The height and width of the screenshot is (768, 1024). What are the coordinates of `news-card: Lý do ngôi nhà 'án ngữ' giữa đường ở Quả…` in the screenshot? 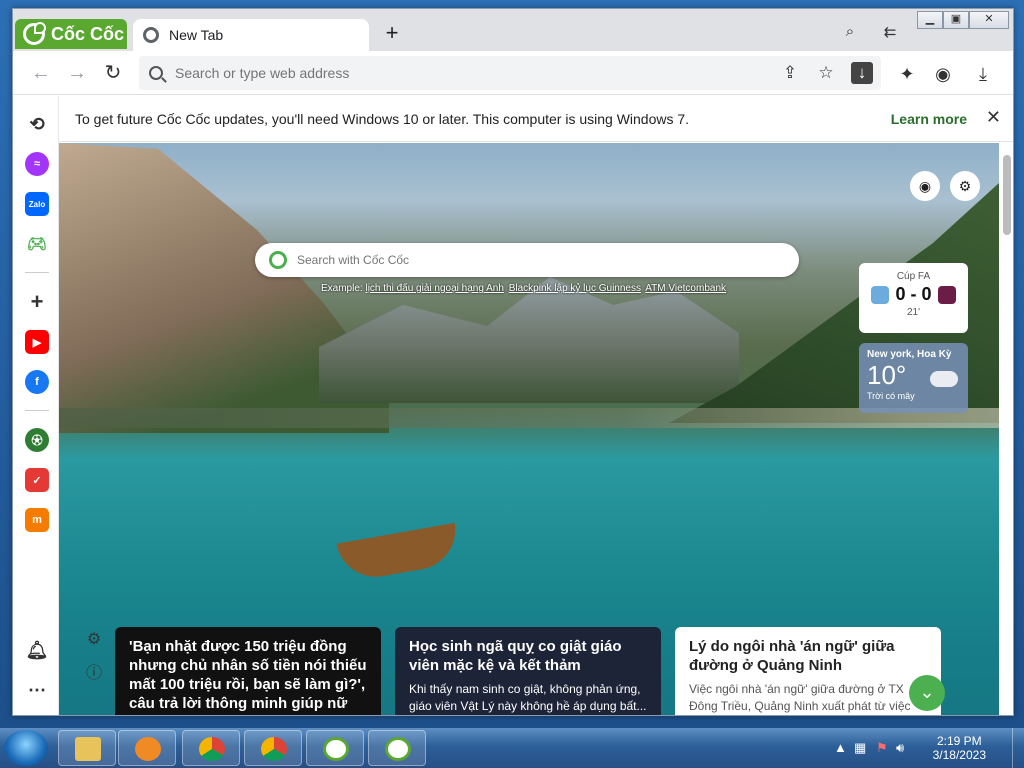 It's located at (808, 671).